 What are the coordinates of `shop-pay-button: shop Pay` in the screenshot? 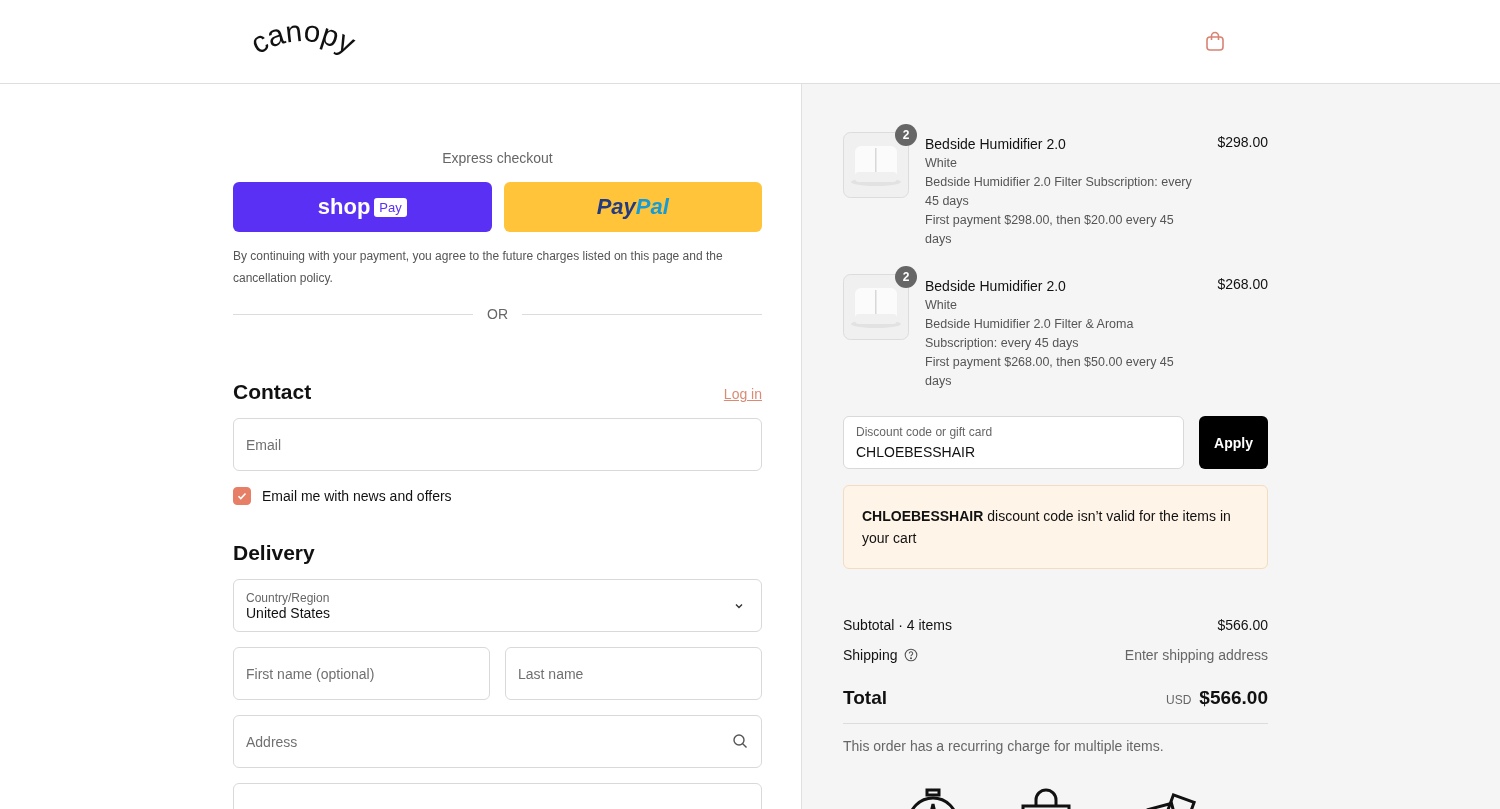 It's located at (362, 207).